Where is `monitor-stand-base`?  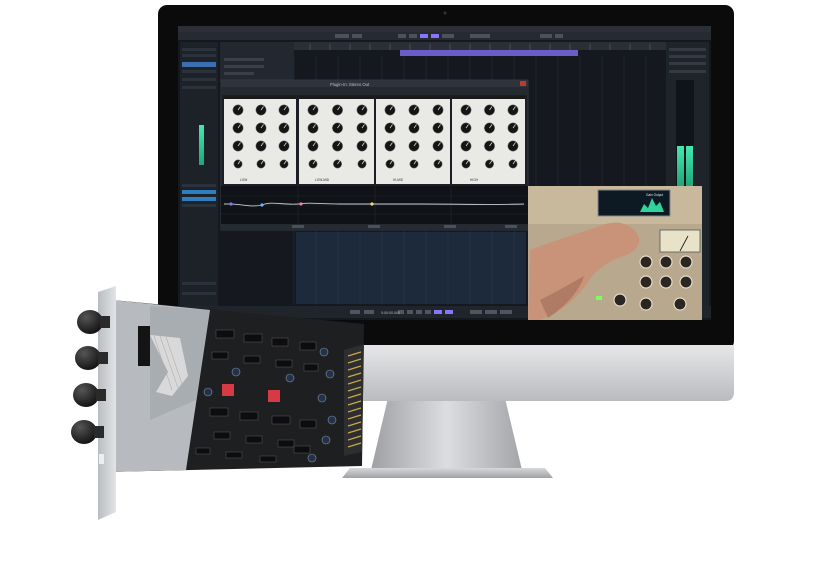 monitor-stand-base is located at coordinates (447, 473).